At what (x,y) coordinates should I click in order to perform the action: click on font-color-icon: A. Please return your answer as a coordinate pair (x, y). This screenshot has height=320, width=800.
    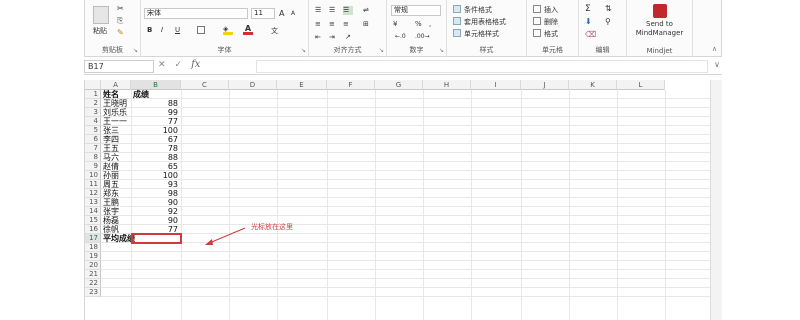
    Looking at the image, I should click on (248, 29).